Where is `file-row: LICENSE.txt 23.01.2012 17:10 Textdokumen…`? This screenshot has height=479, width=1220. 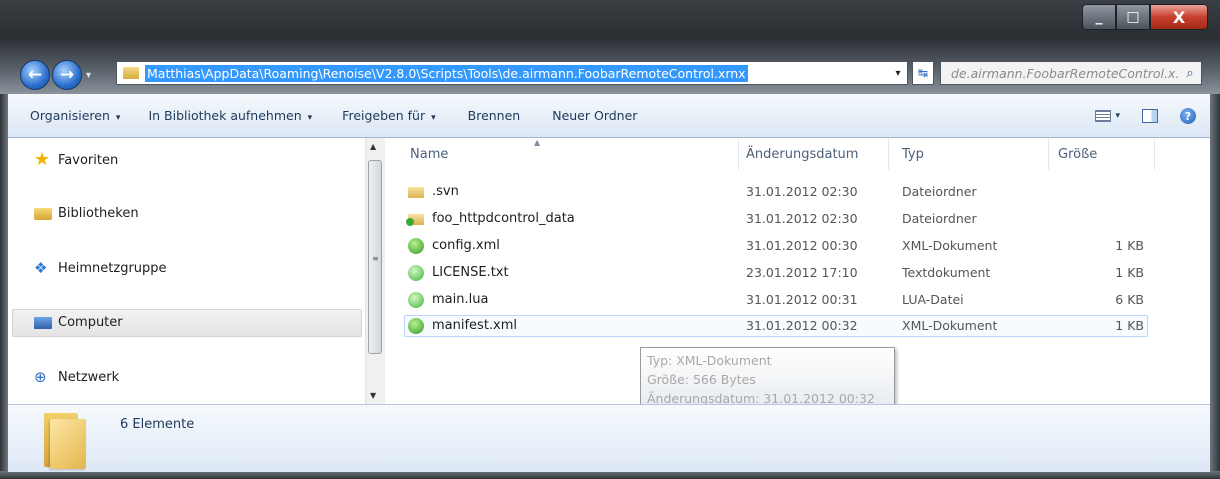
file-row: LICENSE.txt 23.01.2012 17:10 Textdokumen… is located at coordinates (776, 273).